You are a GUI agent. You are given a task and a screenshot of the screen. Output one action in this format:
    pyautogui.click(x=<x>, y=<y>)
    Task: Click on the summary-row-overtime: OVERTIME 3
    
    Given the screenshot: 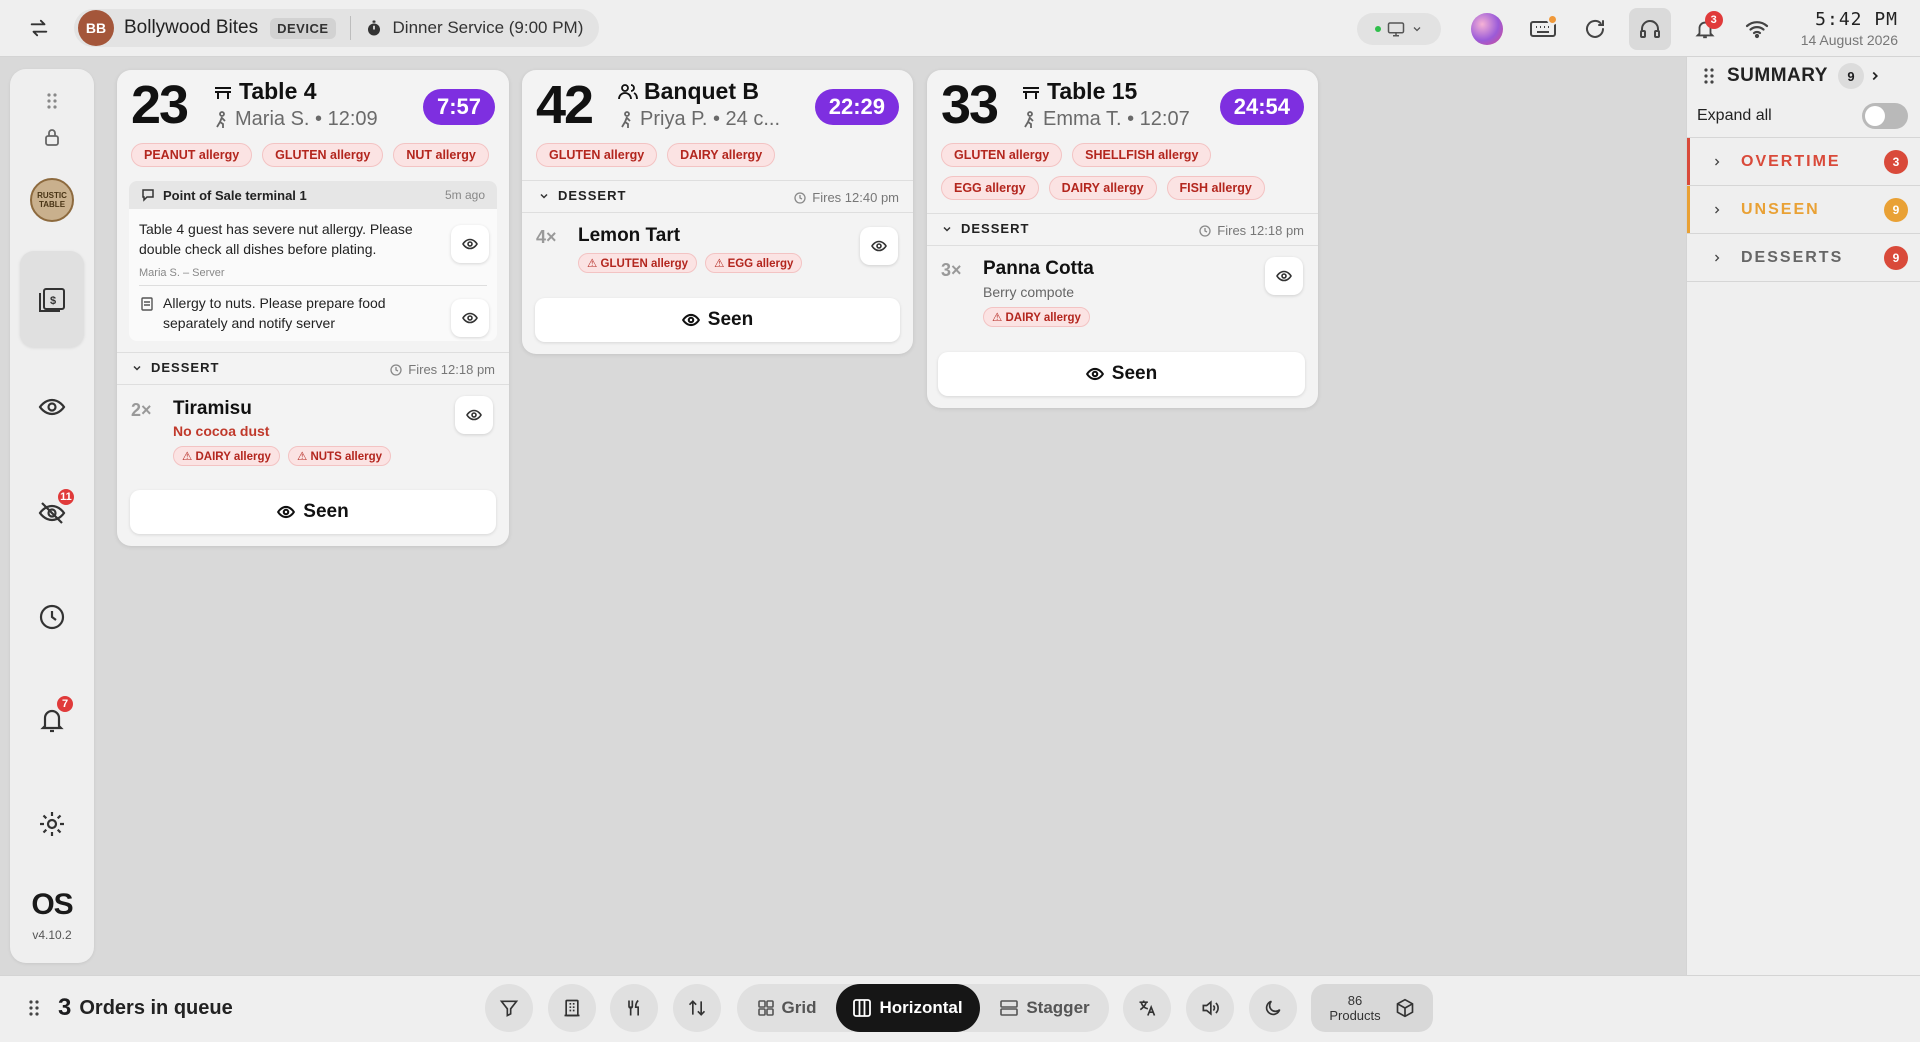 What is the action you would take?
    pyautogui.click(x=1803, y=162)
    